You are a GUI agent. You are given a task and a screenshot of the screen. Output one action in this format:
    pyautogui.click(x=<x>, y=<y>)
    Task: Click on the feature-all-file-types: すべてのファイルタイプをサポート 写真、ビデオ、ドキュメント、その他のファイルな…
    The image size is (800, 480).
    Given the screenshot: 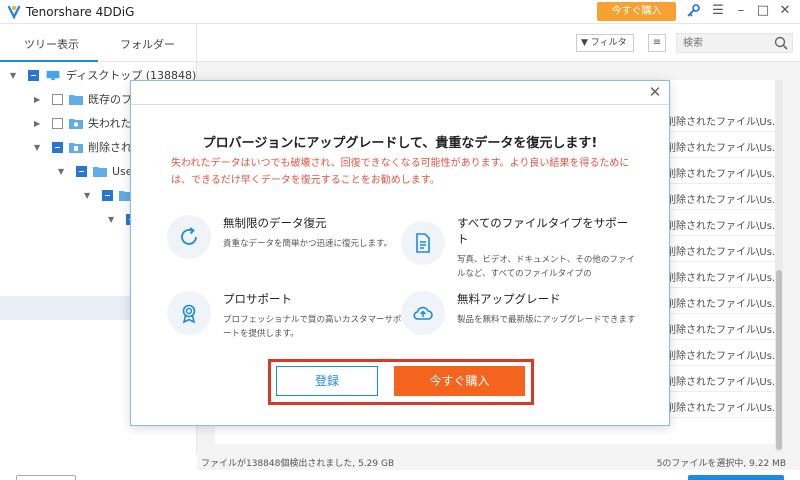 What is the action you would take?
    pyautogui.click(x=518, y=247)
    